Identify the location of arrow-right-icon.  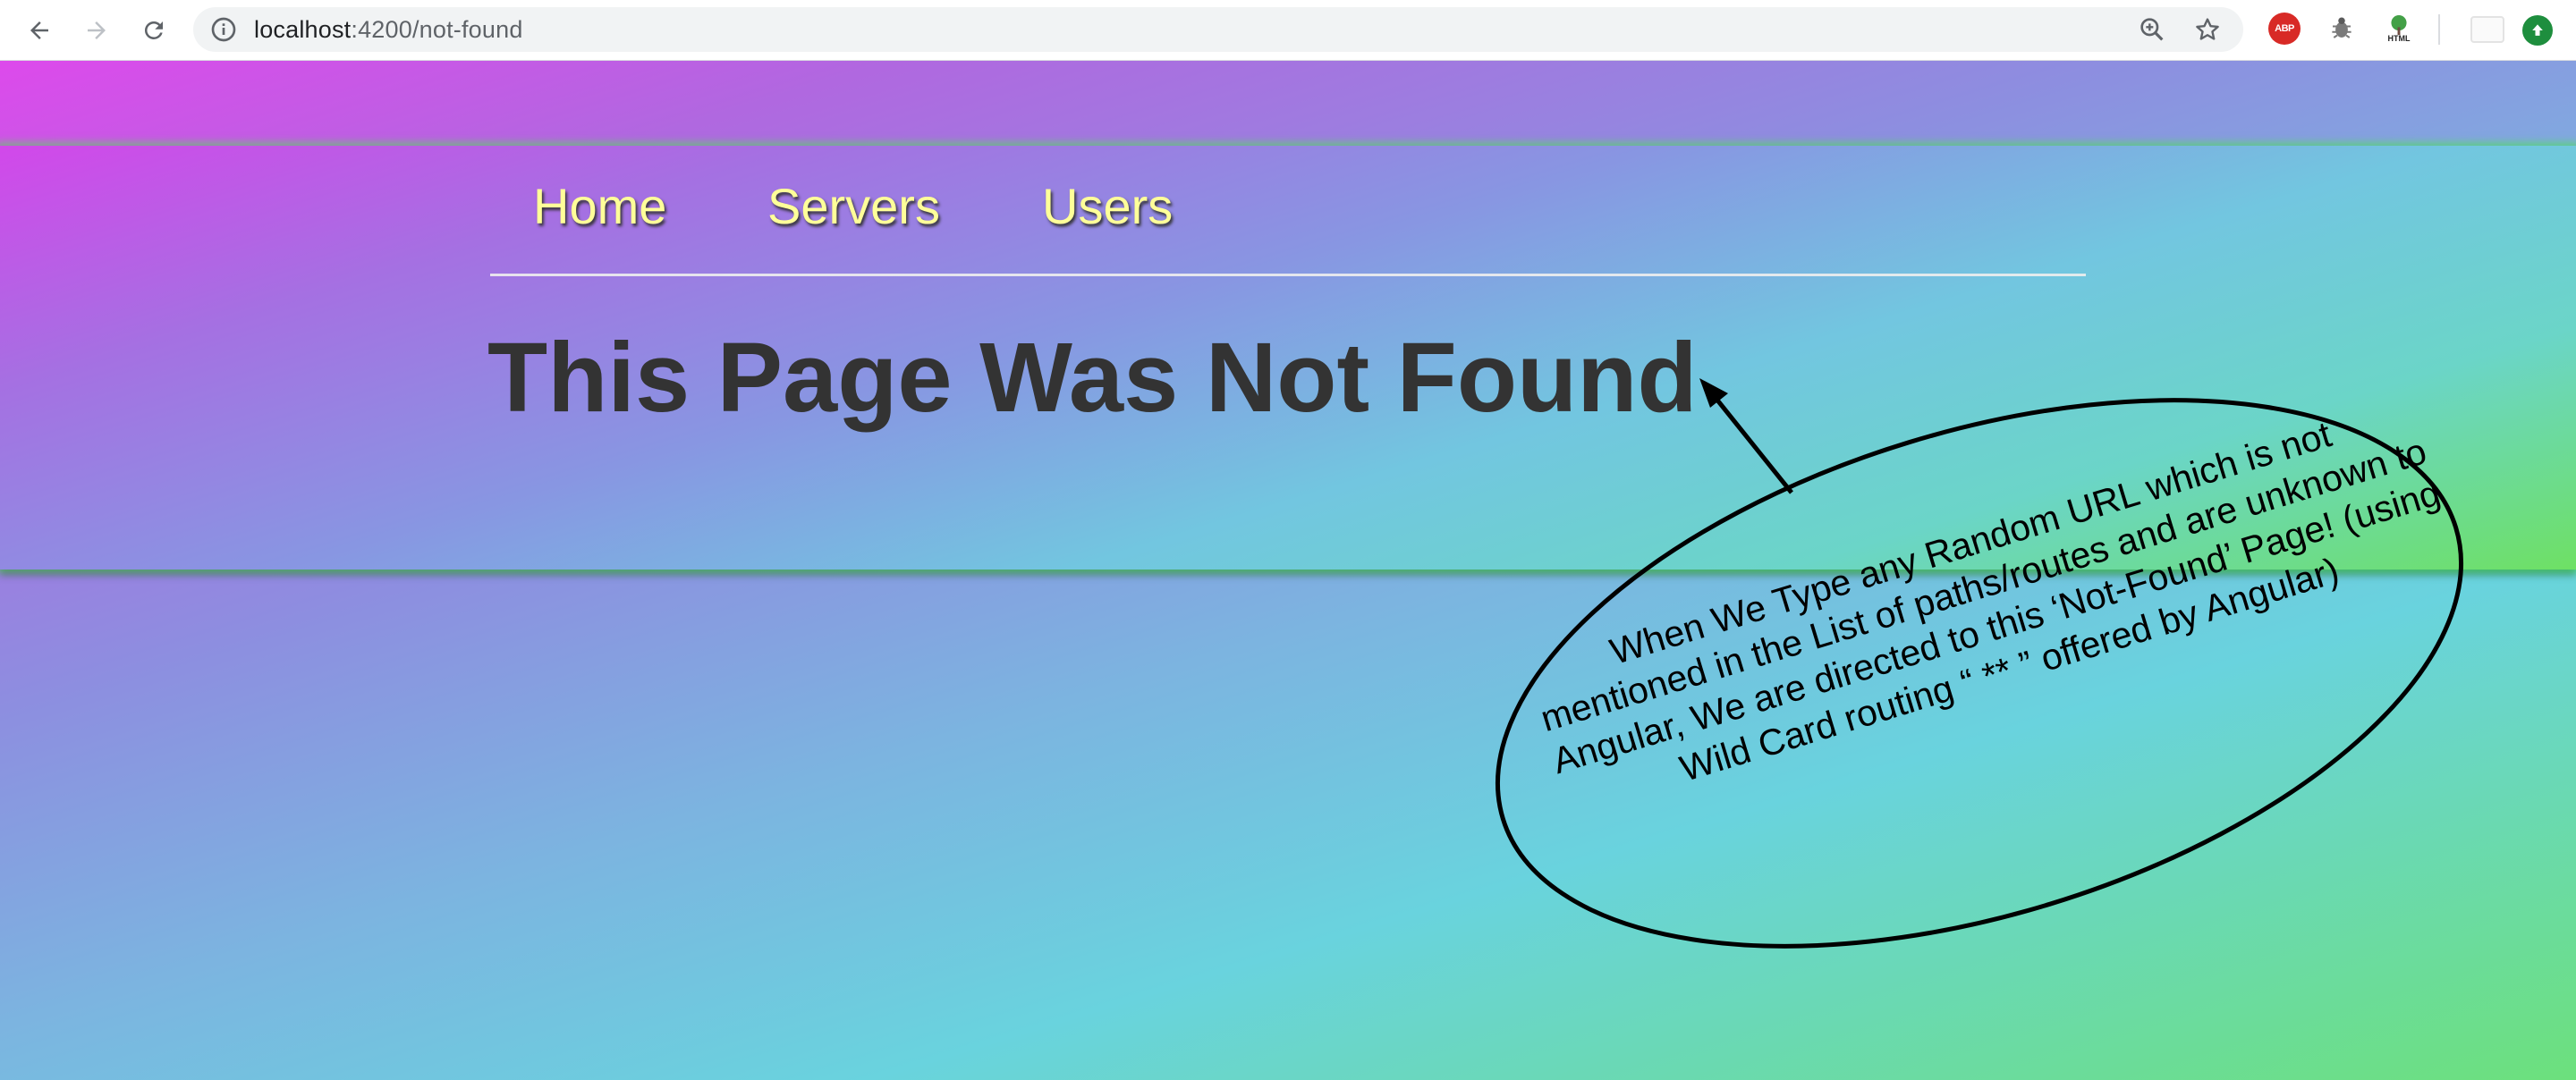
(97, 30).